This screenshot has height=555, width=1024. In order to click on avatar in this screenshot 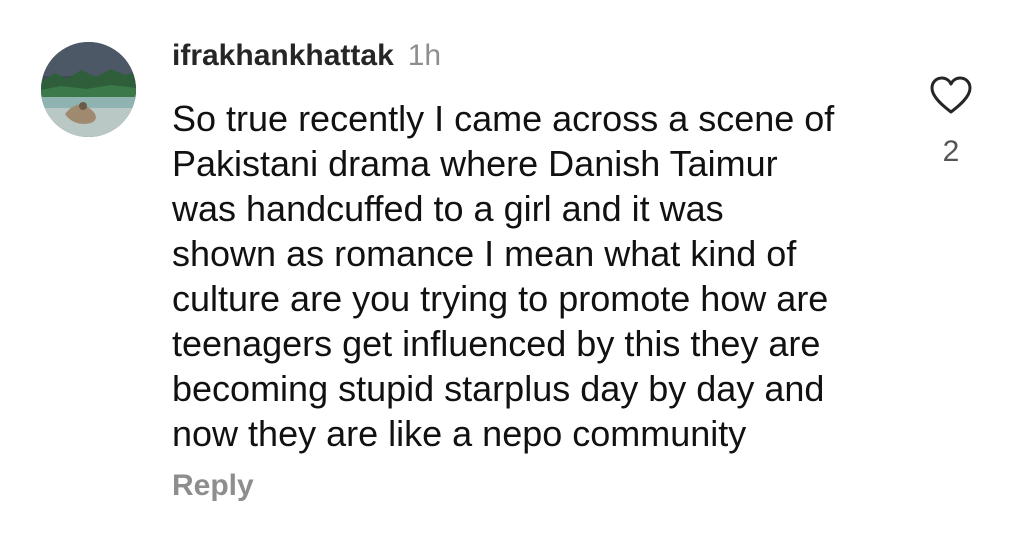, I will do `click(88, 89)`.